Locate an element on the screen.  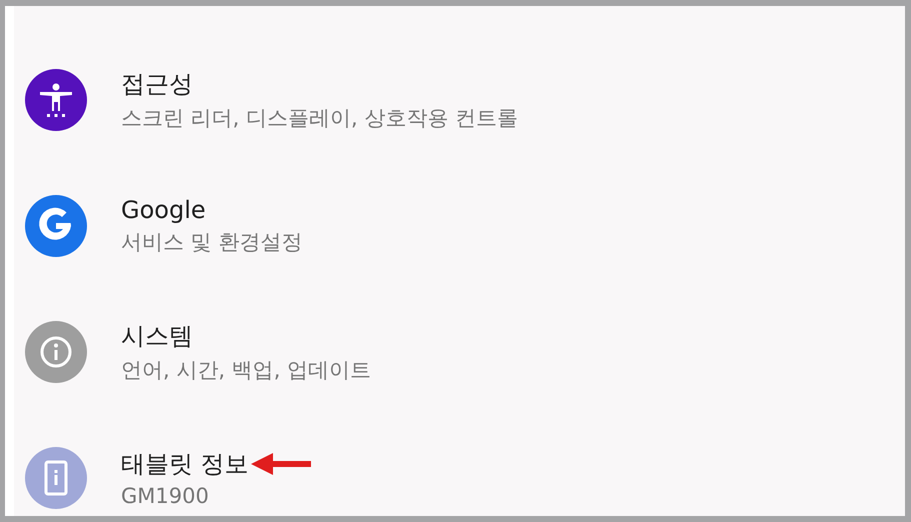
item-subtitle: 서비스 및 환경설정 is located at coordinates (211, 242).